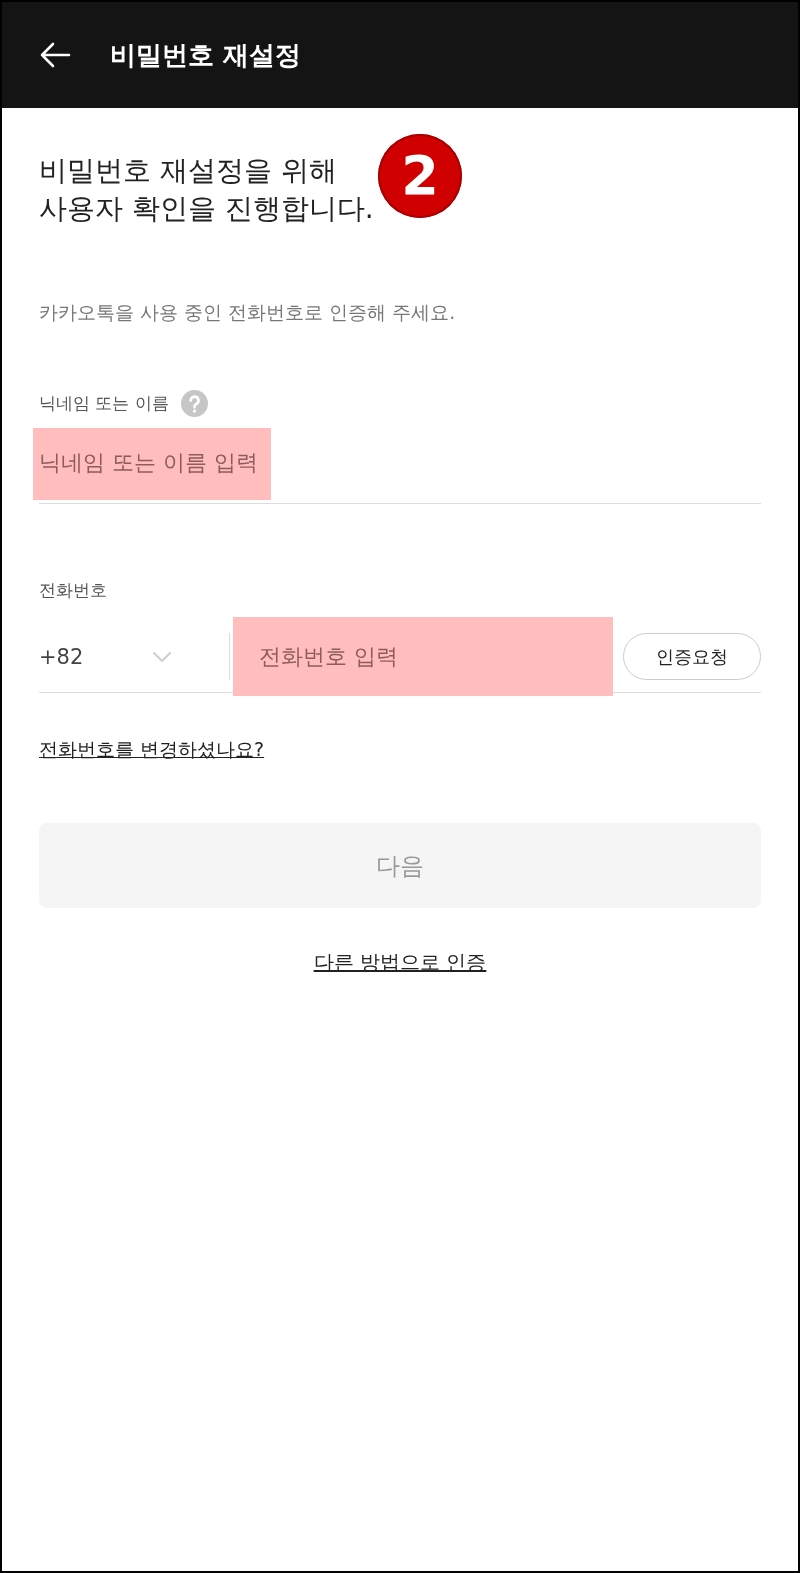 The height and width of the screenshot is (1573, 800). What do you see at coordinates (152, 749) in the screenshot?
I see `change-phone-link: 전화번호를 변경하셨나요?` at bounding box center [152, 749].